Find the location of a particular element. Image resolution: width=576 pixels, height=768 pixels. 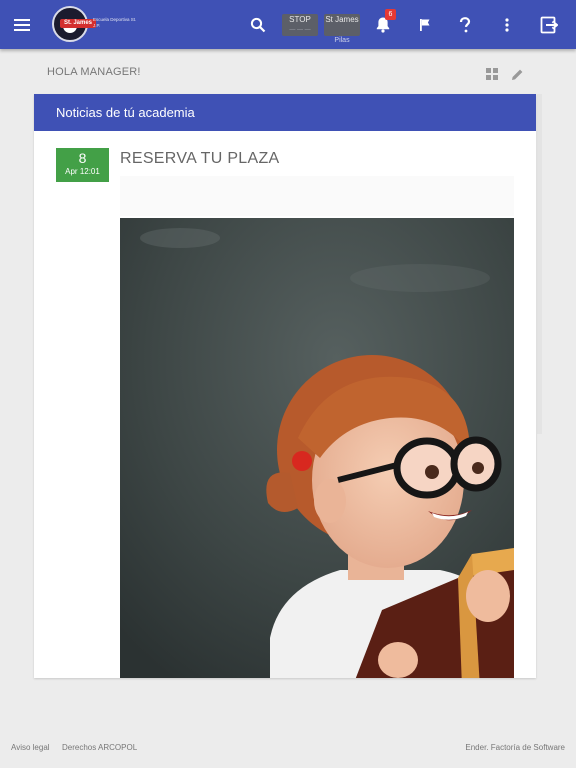

logo-text: Escuela Deportiva St. J.P. is located at coordinates (115, 22).